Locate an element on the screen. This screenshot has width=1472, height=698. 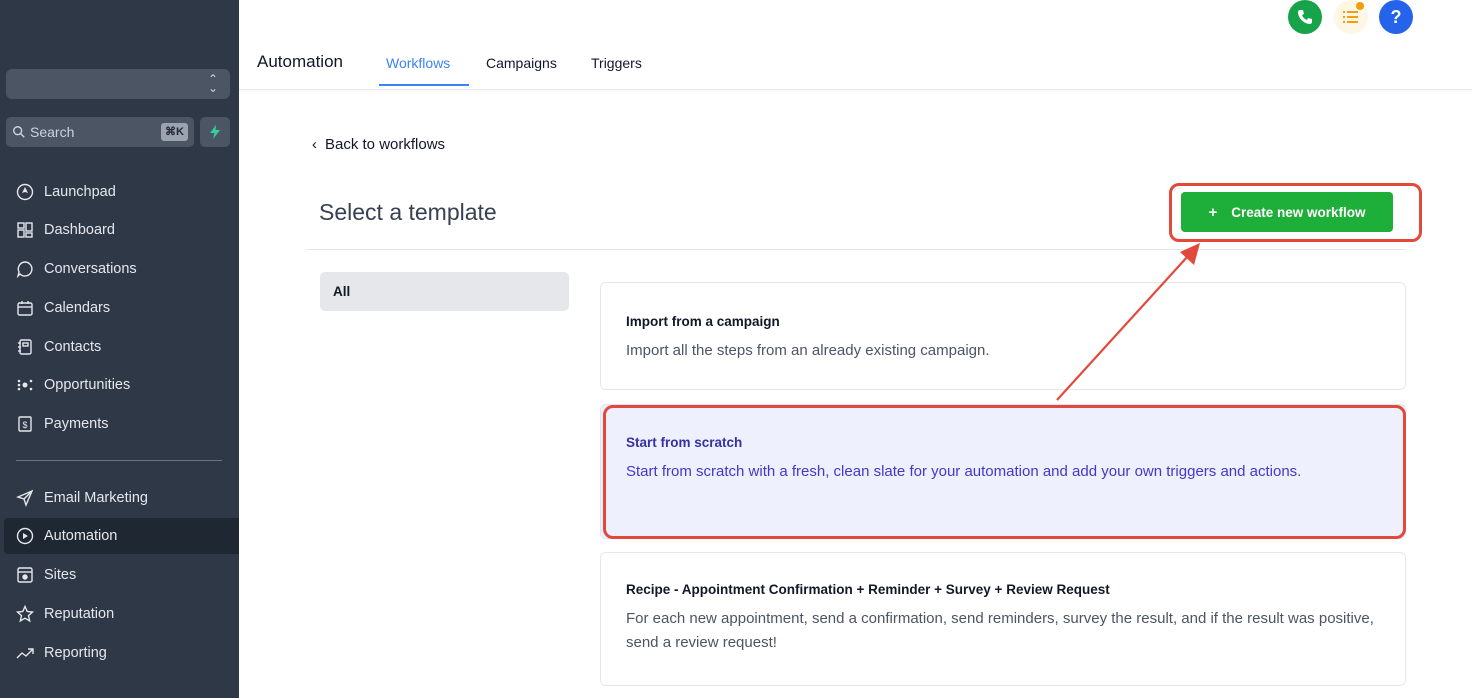
back-label: Back to workflows is located at coordinates (385, 144).